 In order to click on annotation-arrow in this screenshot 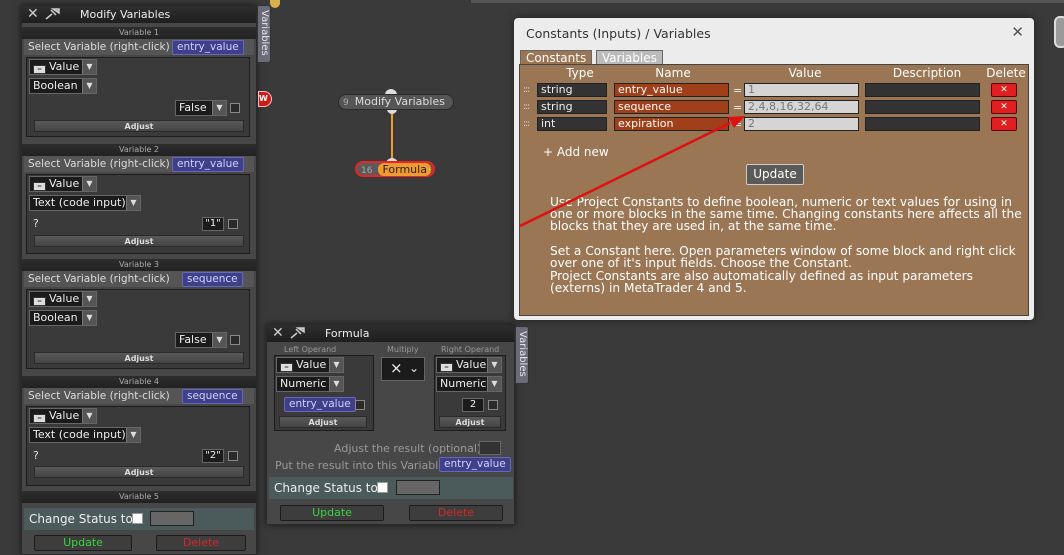, I will do `click(632, 172)`.